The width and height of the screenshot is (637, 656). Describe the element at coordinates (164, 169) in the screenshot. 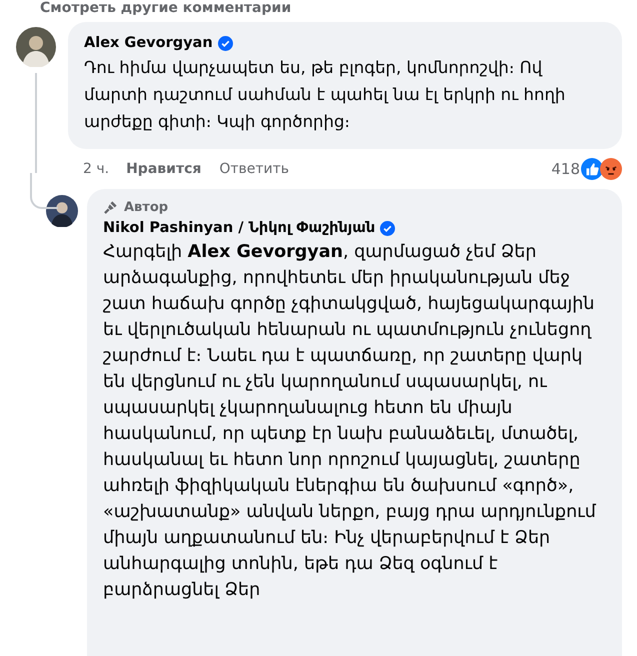

I see `like-link: Нравится` at that location.